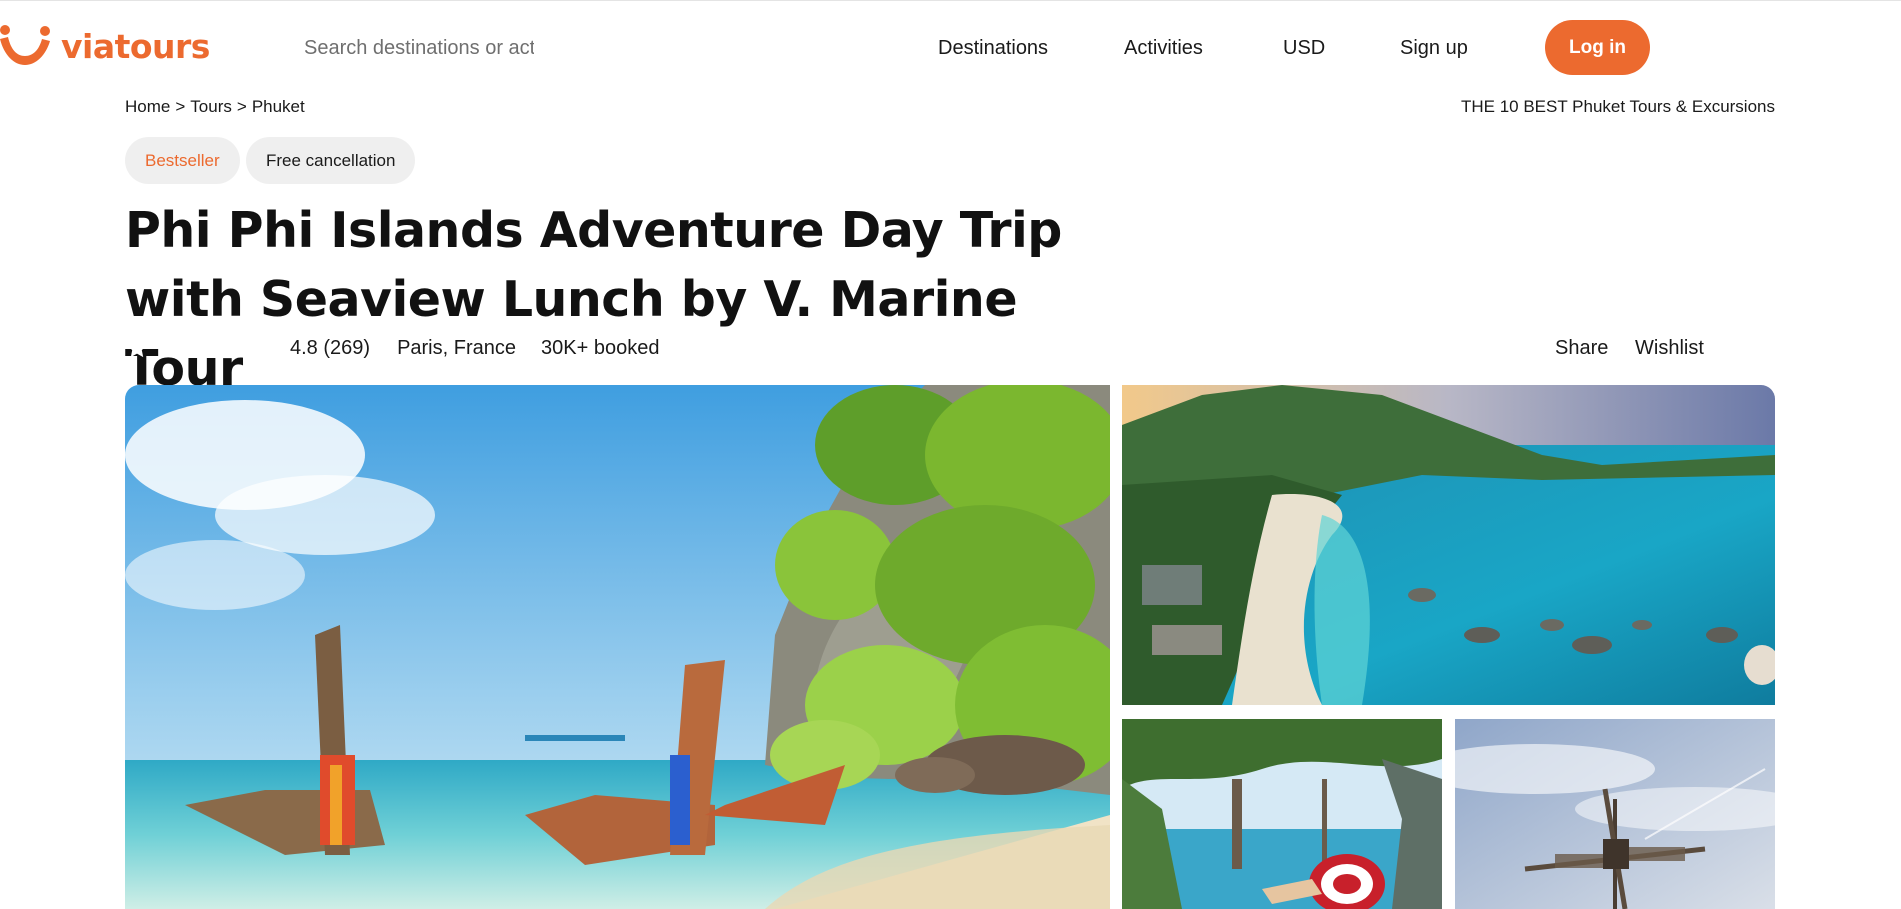 The height and width of the screenshot is (909, 1901). Describe the element at coordinates (1304, 48) in the screenshot. I see `currency-selector: USD` at that location.